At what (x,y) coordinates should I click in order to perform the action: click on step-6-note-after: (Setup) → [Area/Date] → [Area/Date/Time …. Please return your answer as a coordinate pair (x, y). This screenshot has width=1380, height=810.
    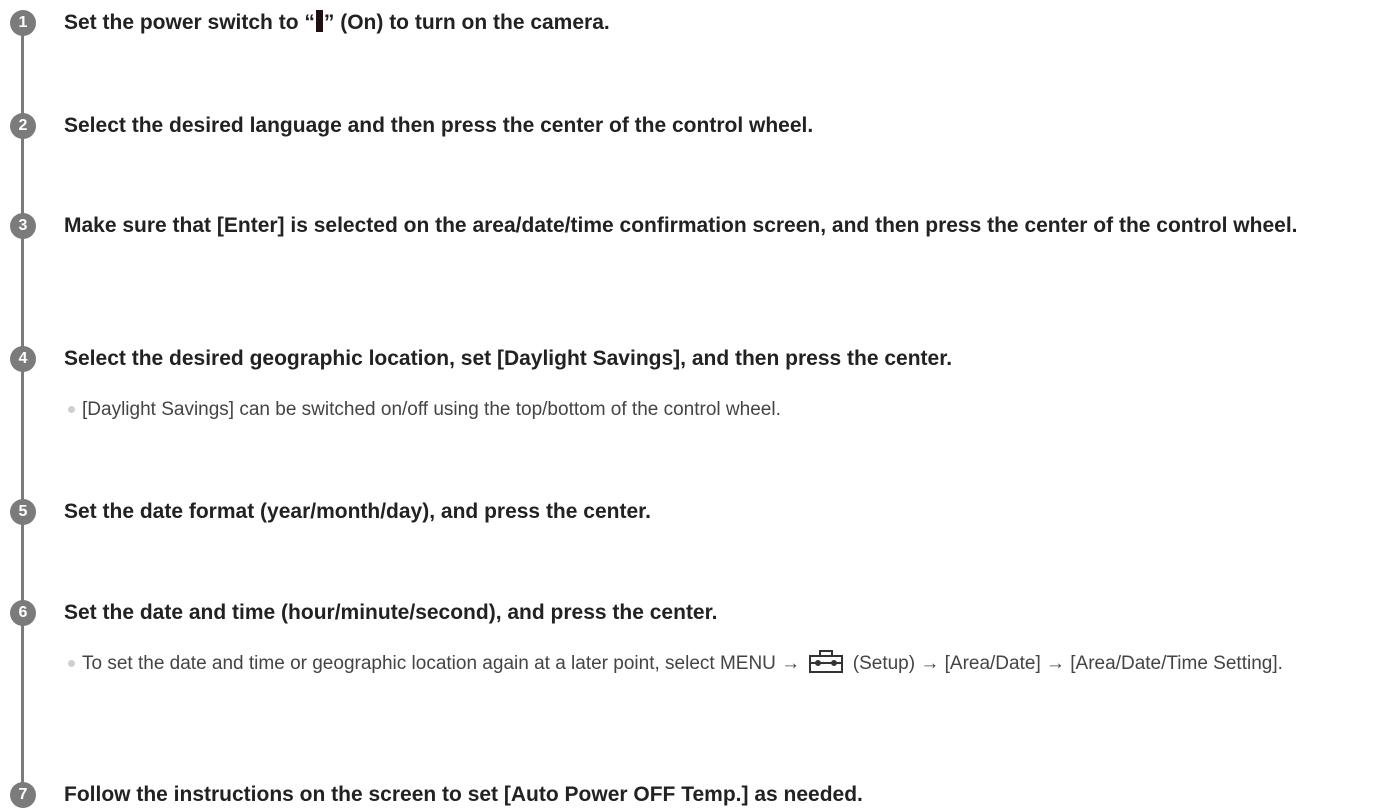
    Looking at the image, I should click on (1067, 663).